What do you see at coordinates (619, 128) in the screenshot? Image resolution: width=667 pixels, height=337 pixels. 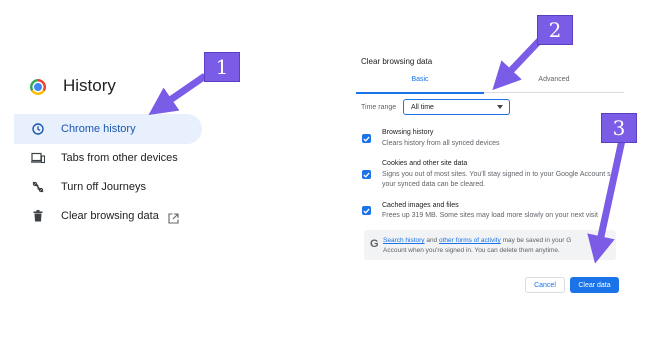 I see `callout-3: 3` at bounding box center [619, 128].